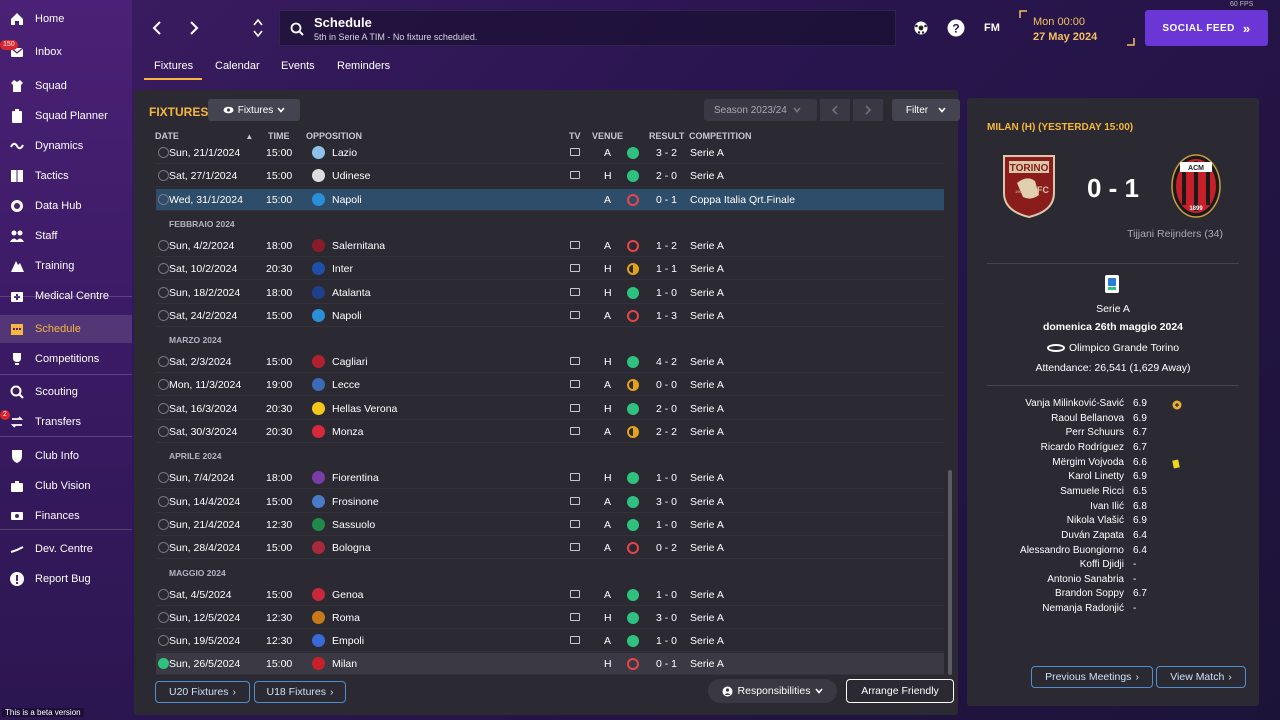 The image size is (1280, 720). Describe the element at coordinates (1113, 464) in the screenshot. I see `player-rating-row: Mërgim Vojvoda 6.6` at that location.